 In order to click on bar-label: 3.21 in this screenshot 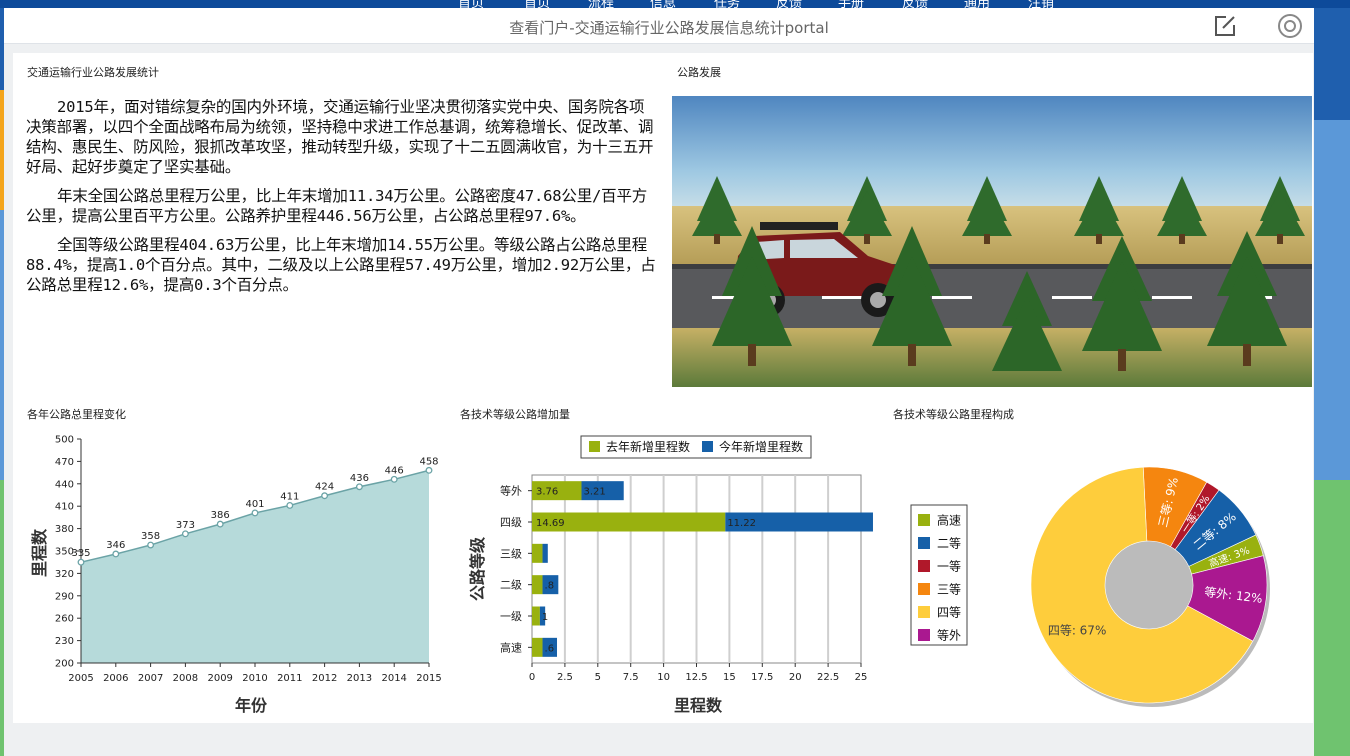, I will do `click(594, 492)`.